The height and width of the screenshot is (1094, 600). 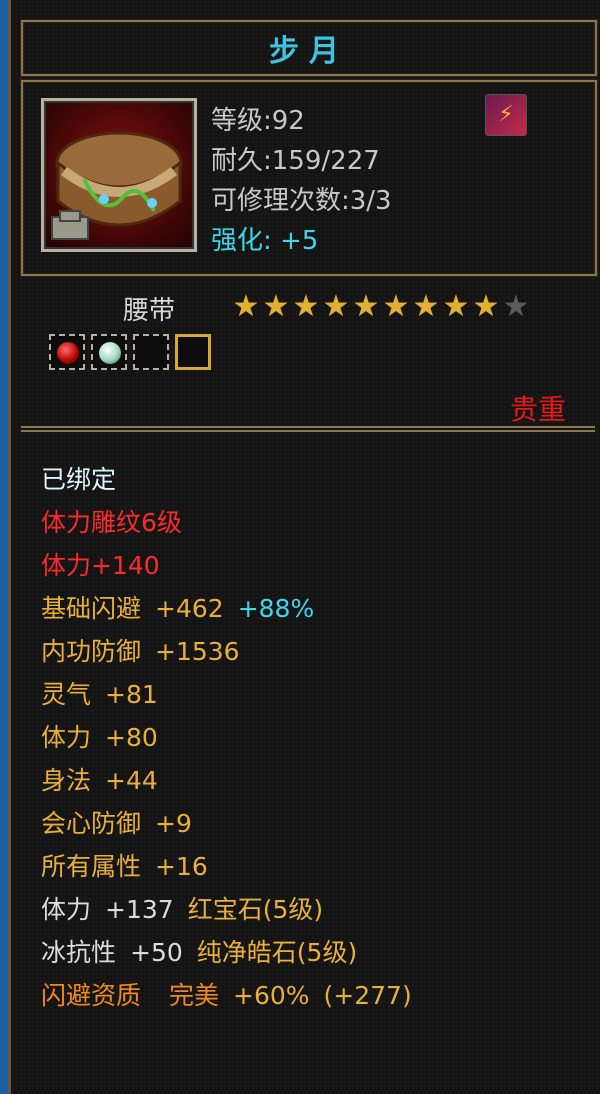 What do you see at coordinates (130, 352) in the screenshot?
I see `gem-sockets` at bounding box center [130, 352].